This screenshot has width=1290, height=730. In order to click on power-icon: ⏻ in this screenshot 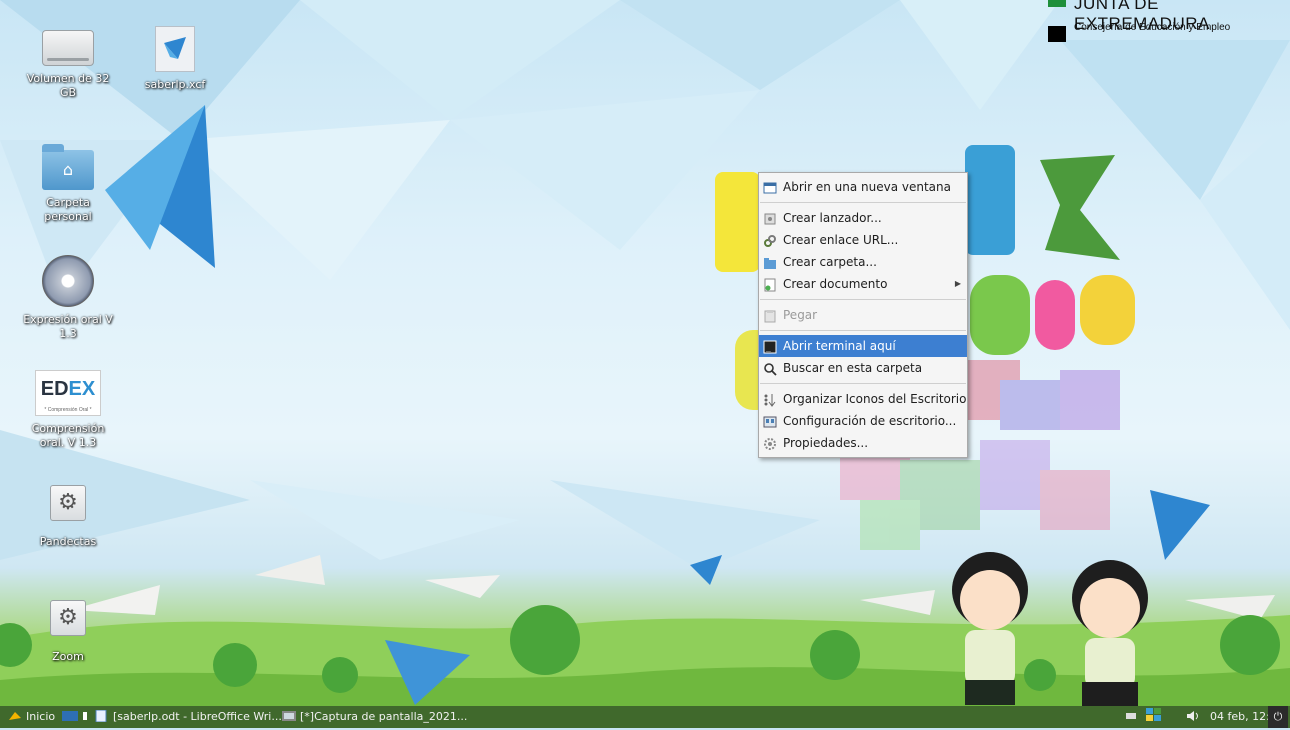, I will do `click(1278, 716)`.